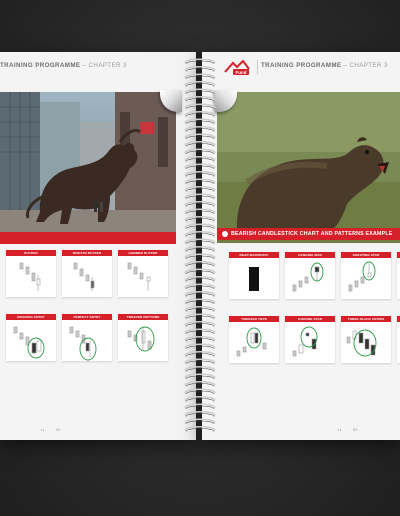 The height and width of the screenshot is (516, 400). What do you see at coordinates (139, 276) in the screenshot?
I see `left-card-3-chart` at bounding box center [139, 276].